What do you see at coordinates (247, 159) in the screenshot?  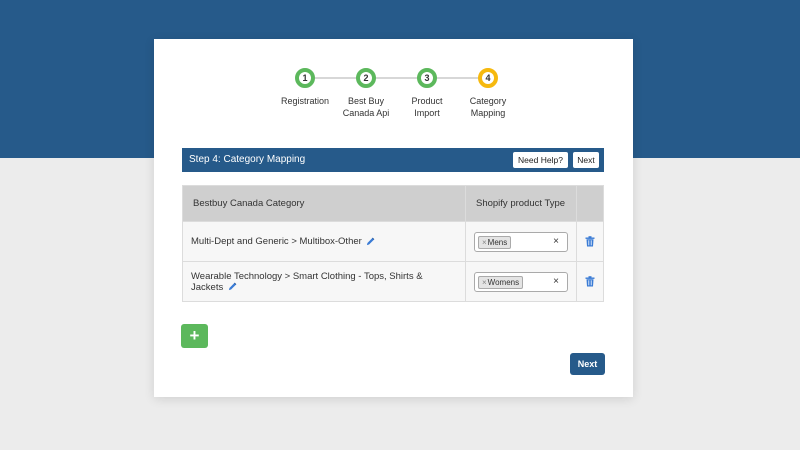 I see `step-title: Step 4: Category Mapping` at bounding box center [247, 159].